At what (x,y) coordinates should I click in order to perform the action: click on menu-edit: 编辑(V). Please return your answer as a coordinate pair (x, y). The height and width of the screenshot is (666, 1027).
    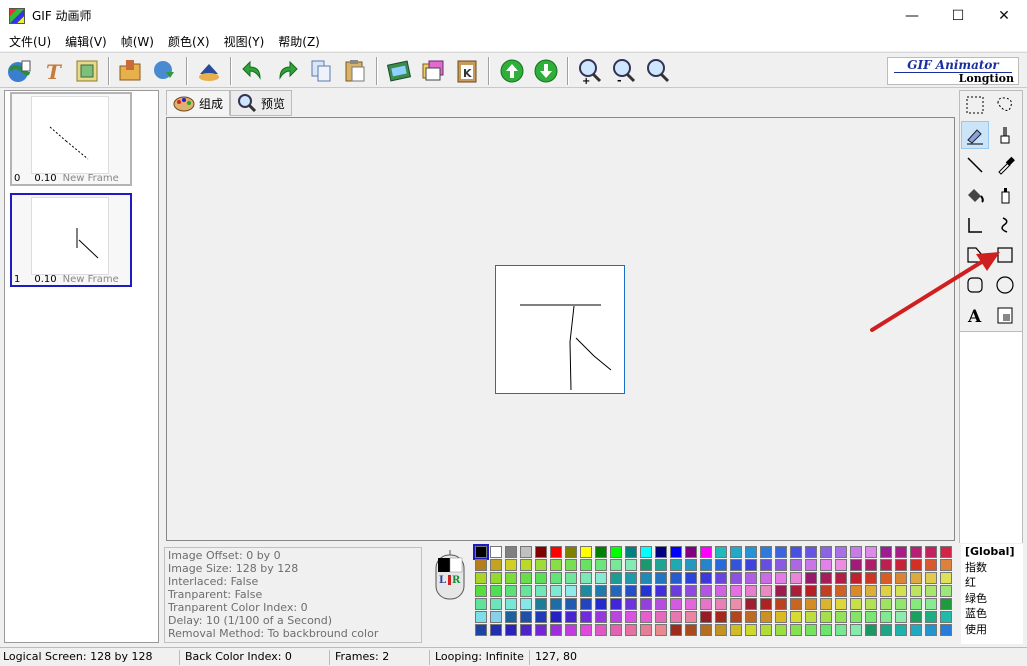
    Looking at the image, I should click on (86, 41).